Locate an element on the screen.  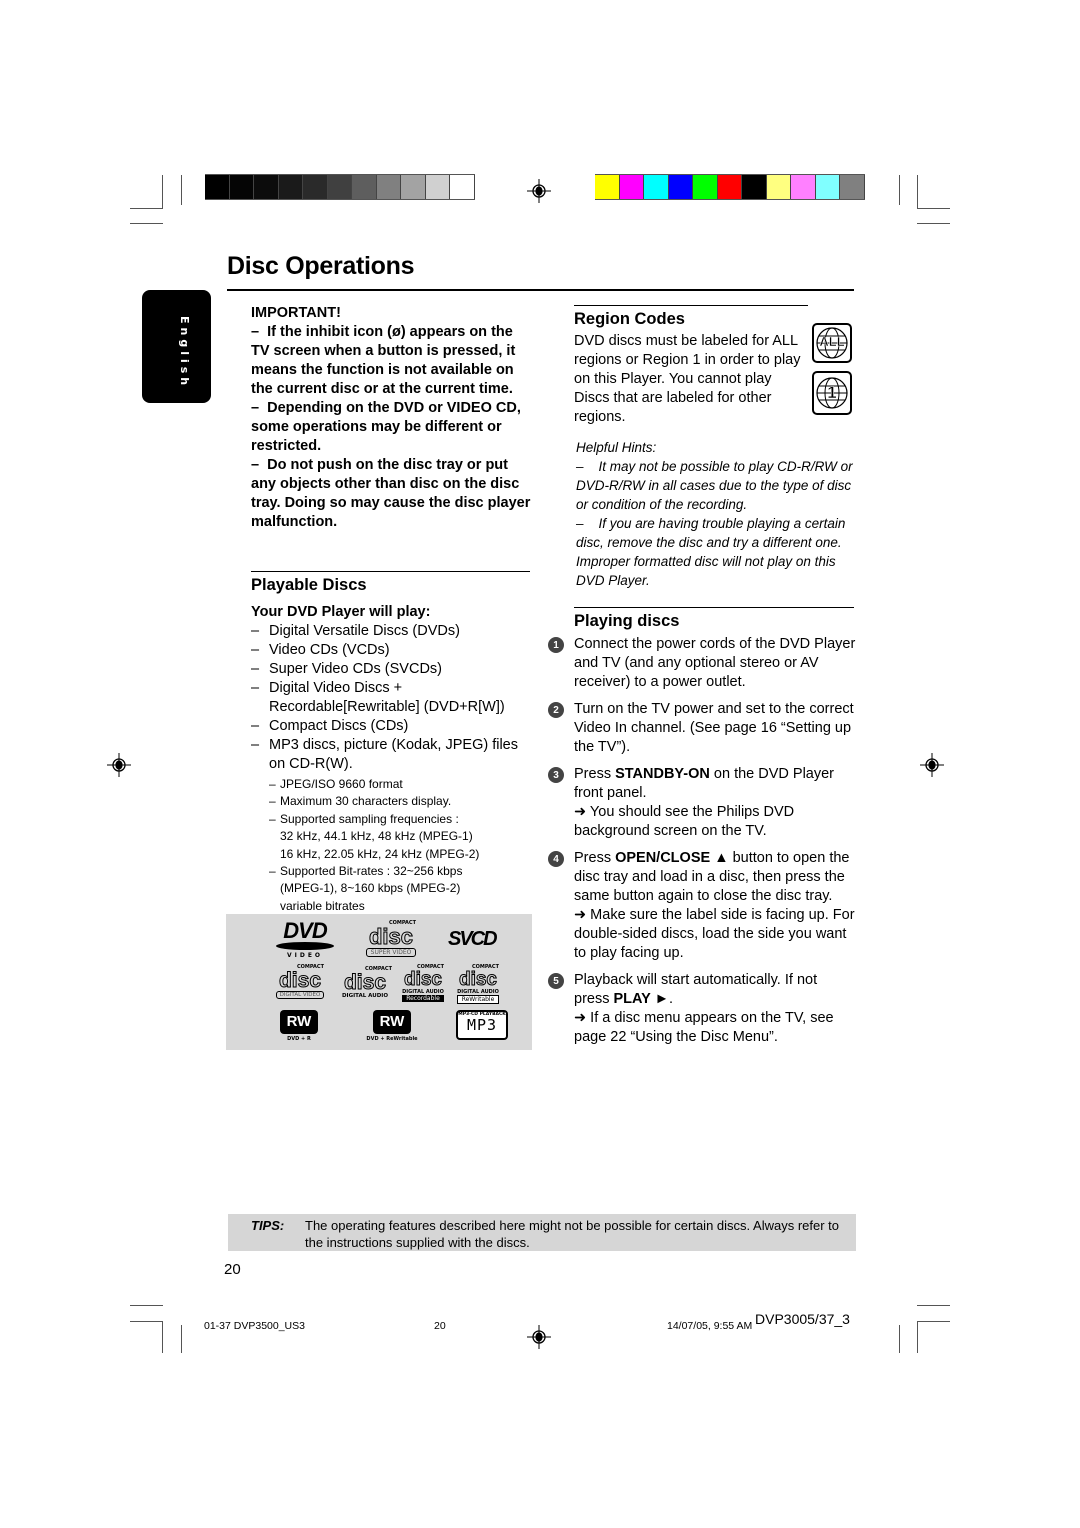
tips-label: TIPS: is located at coordinates (268, 1225).